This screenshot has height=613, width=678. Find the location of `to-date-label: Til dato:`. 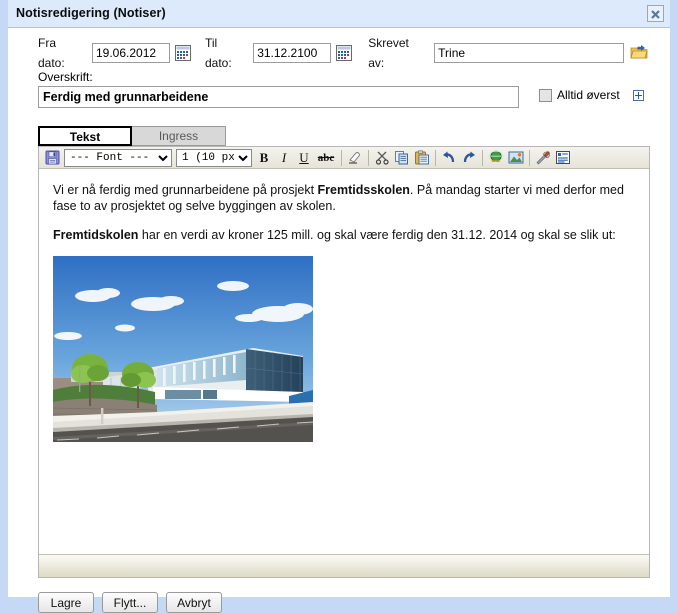

to-date-label: Til dato: is located at coordinates (218, 53).